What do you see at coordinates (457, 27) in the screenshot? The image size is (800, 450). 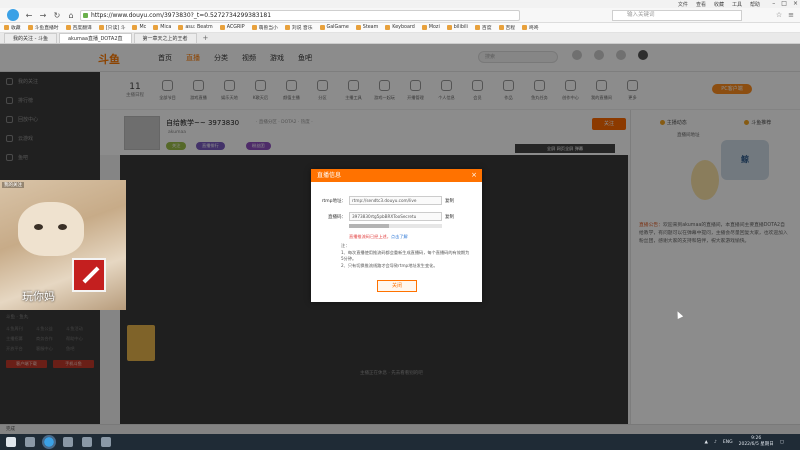 I see `bookmark-item: bilibili` at bounding box center [457, 27].